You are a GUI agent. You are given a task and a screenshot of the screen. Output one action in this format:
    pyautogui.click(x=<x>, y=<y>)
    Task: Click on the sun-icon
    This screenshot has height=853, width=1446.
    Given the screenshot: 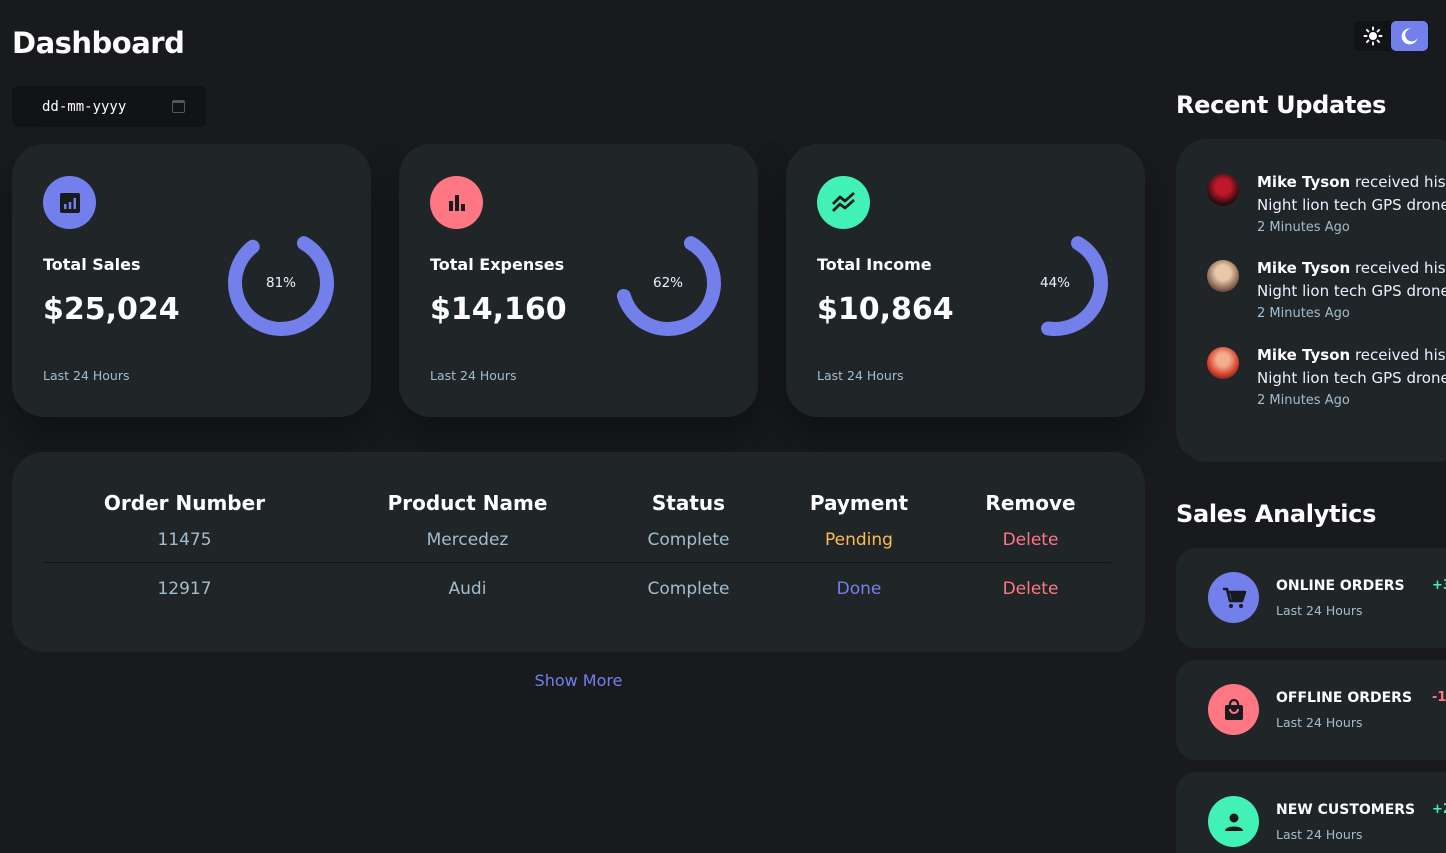 What is the action you would take?
    pyautogui.click(x=1372, y=36)
    